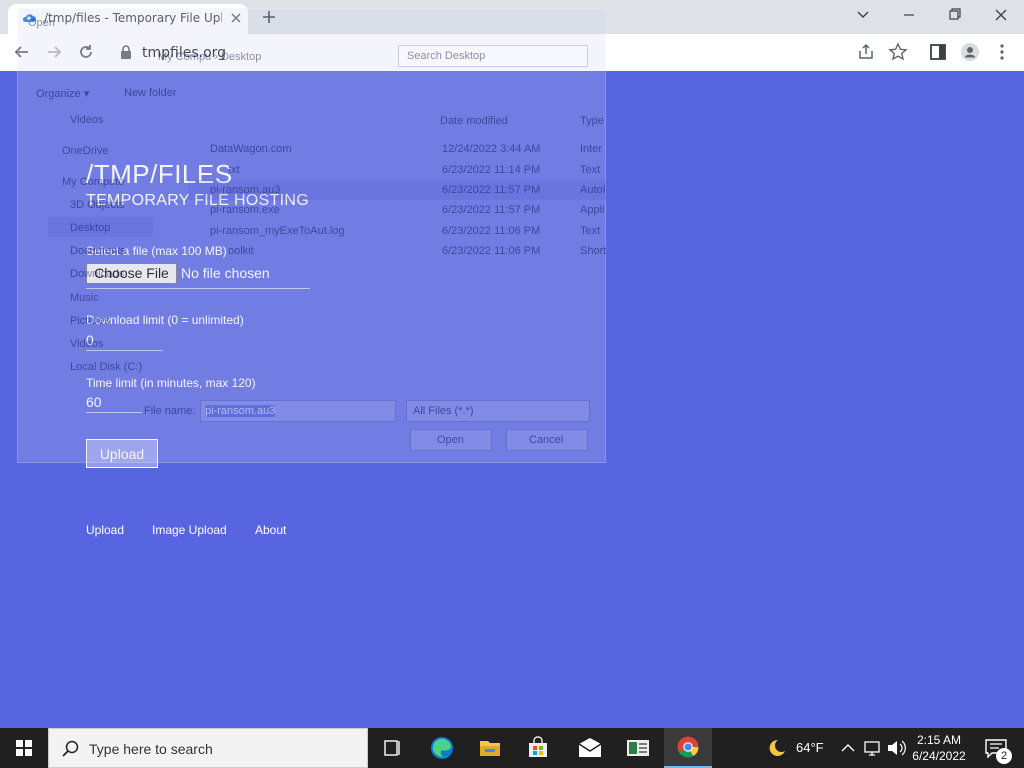  Describe the element at coordinates (938, 52) in the screenshot. I see `side-panel-icon` at that location.